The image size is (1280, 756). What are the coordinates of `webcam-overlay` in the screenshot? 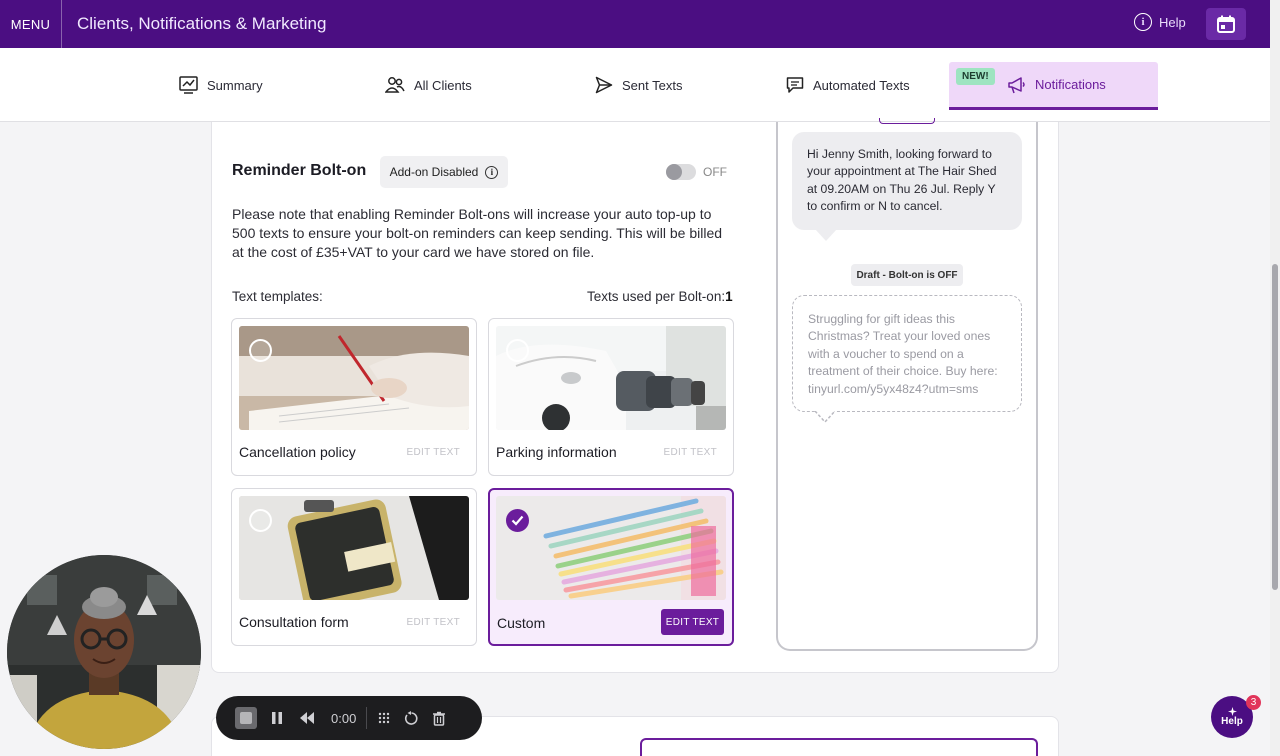 It's located at (104, 652).